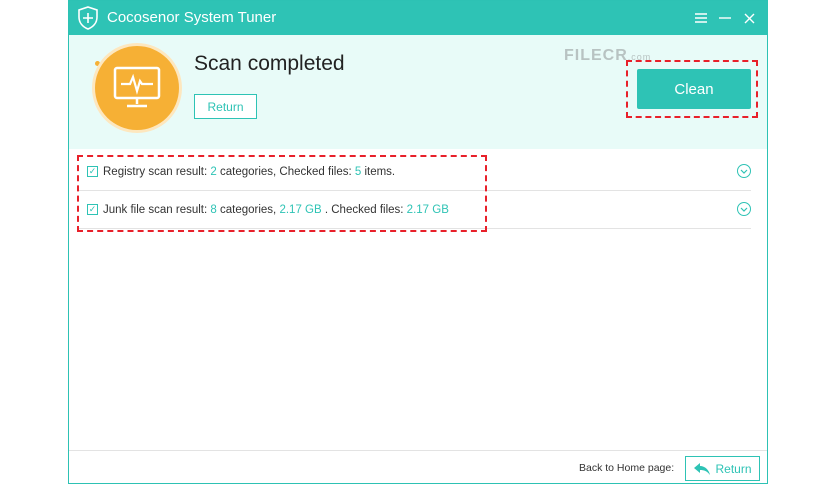 This screenshot has height=484, width=836. I want to click on junk-label: Junk file scan result:, so click(157, 209).